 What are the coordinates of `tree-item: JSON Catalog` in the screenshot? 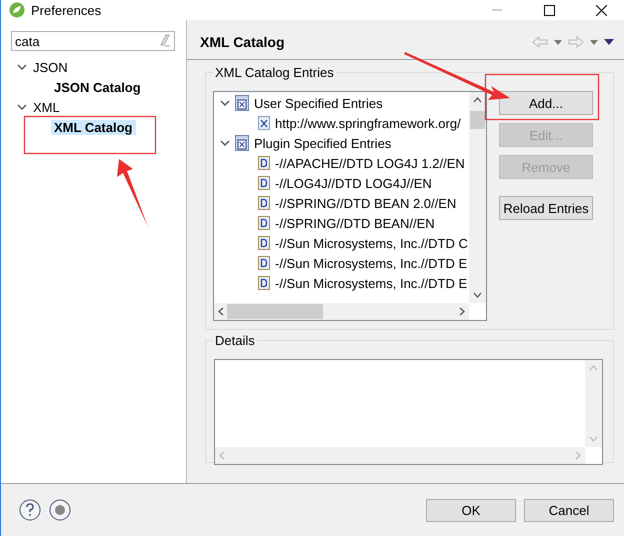 It's located at (97, 87).